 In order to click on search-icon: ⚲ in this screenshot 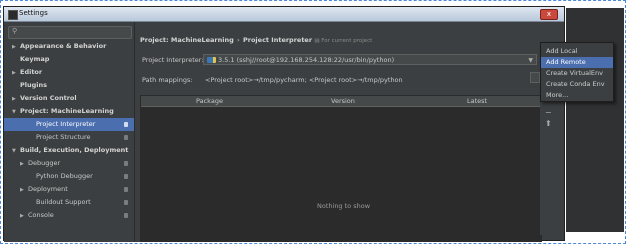, I will do `click(15, 31)`.